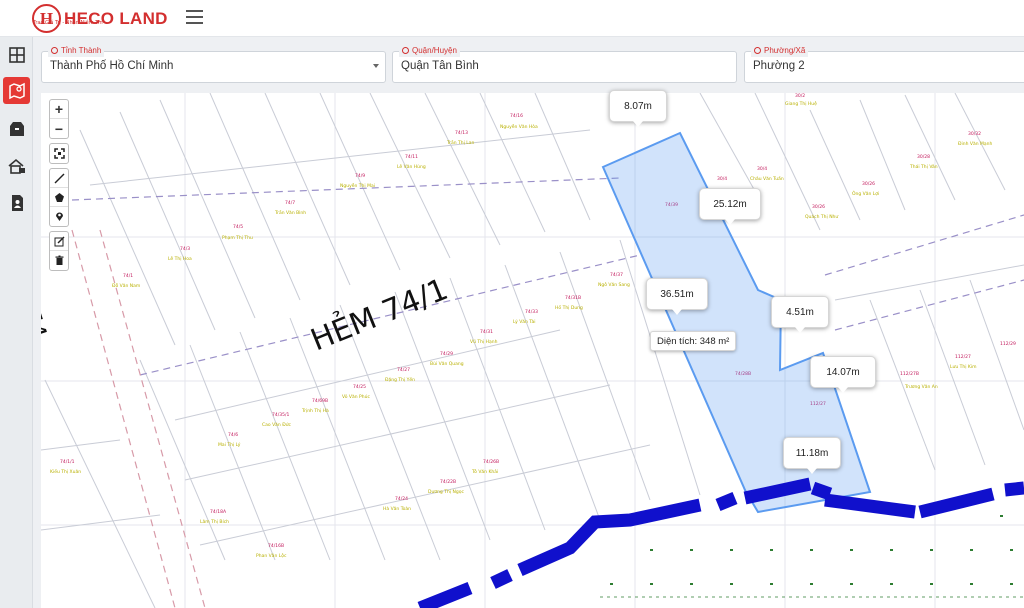 This screenshot has height=608, width=1024. Describe the element at coordinates (801, 103) in the screenshot. I see `svg-text: Giang Thị Huệ` at that location.